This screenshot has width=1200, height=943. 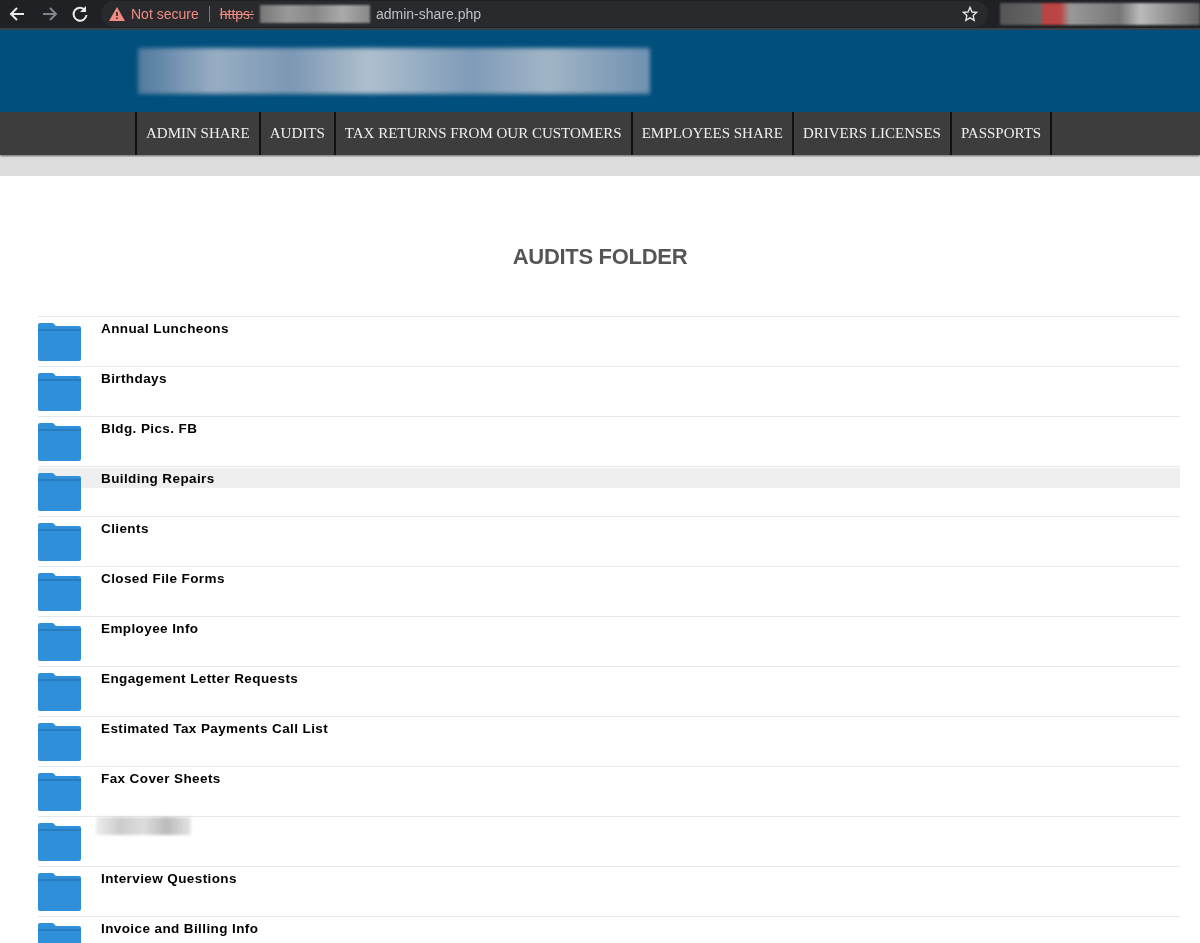 I want to click on nav-tab: TAX RETURNS FROM OUR CUSTOMERS, so click(x=482, y=133).